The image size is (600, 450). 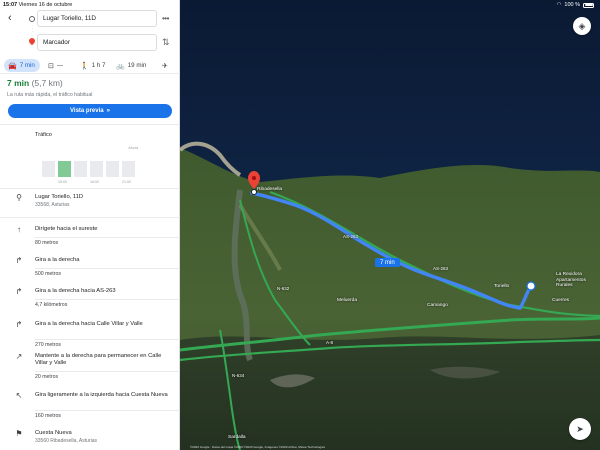 What do you see at coordinates (588, 5) in the screenshot?
I see `battery-icon` at bounding box center [588, 5].